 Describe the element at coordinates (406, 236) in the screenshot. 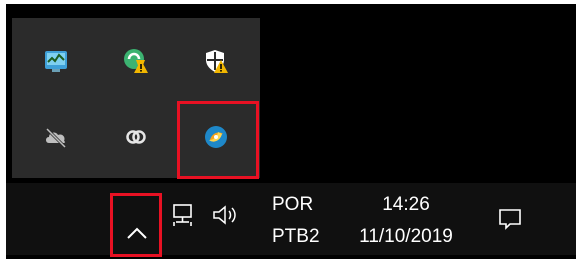

I see `clock-date: 11/10/2019` at that location.